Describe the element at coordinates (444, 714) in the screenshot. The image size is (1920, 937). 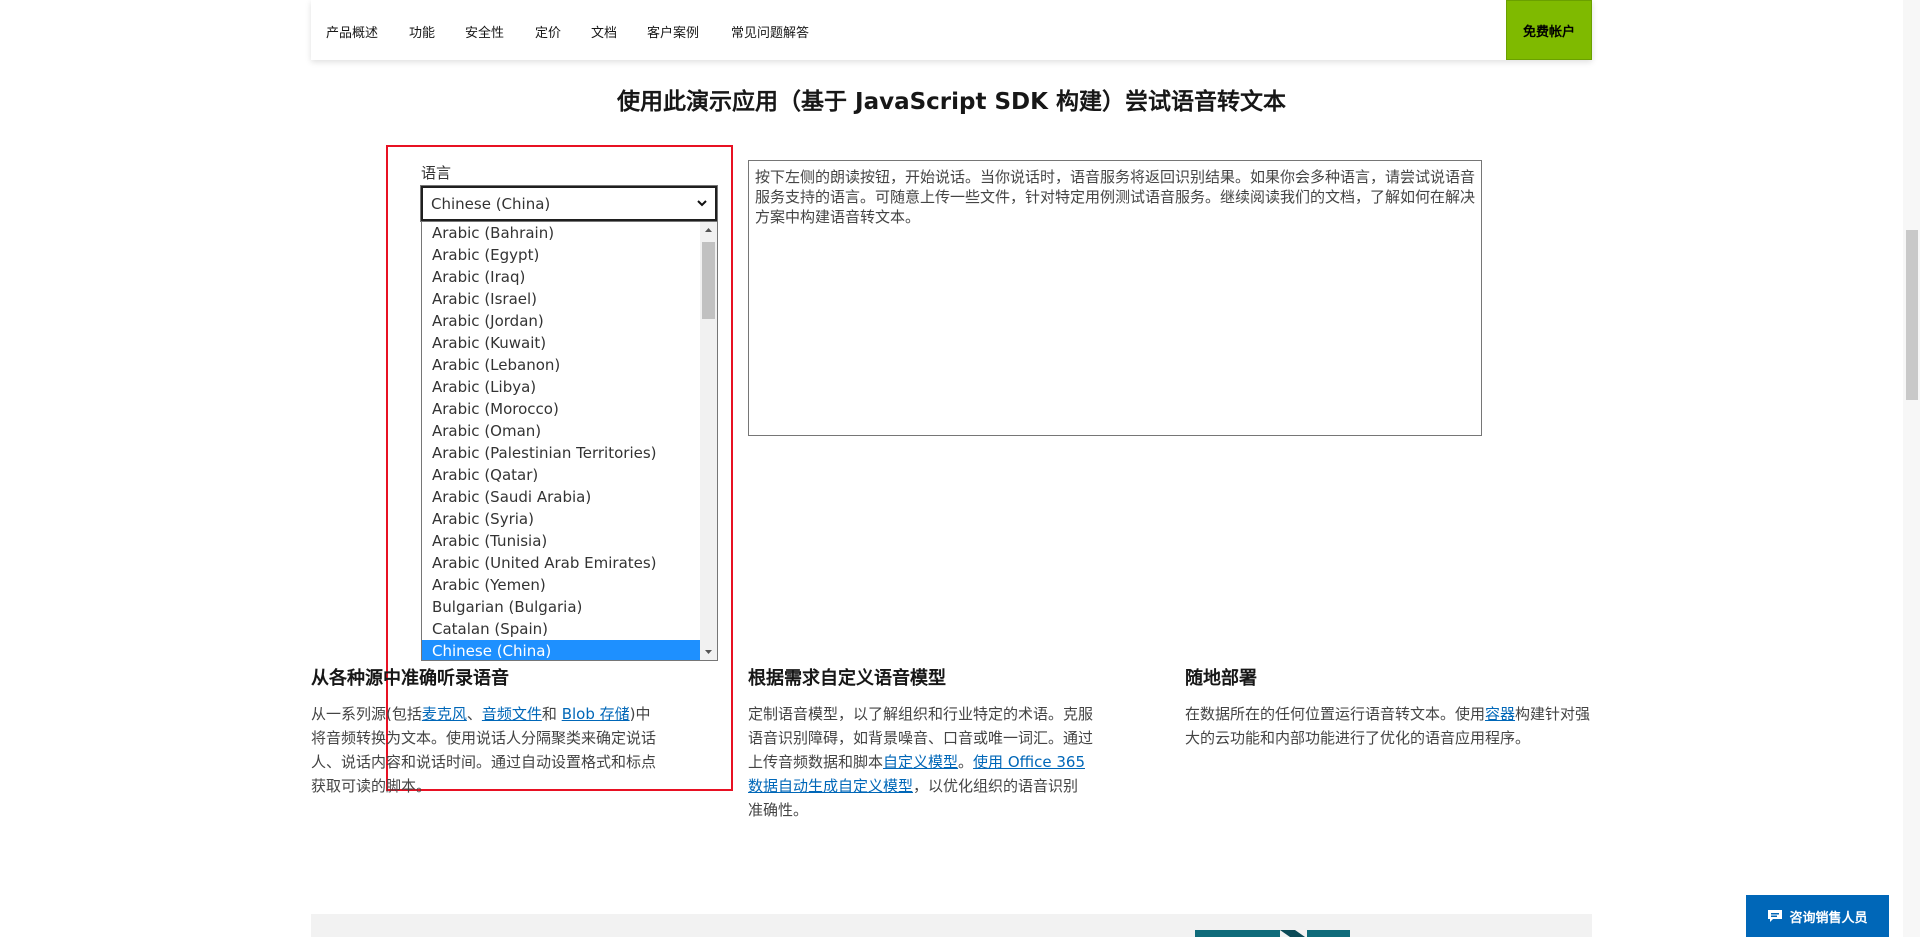
I see `link-microphone: 麦克风` at that location.